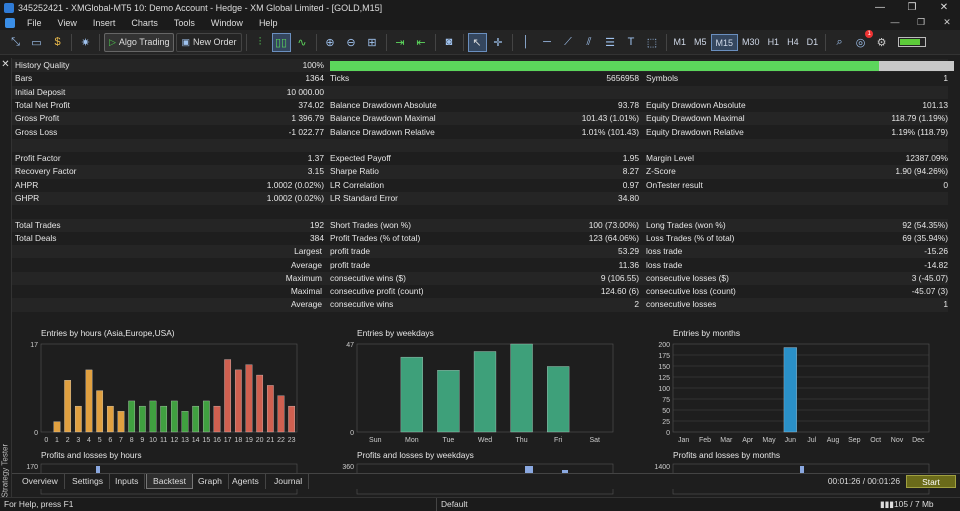 The height and width of the screenshot is (511, 960). Describe the element at coordinates (169, 481) in the screenshot. I see `tab-backtest: Backtest` at that location.